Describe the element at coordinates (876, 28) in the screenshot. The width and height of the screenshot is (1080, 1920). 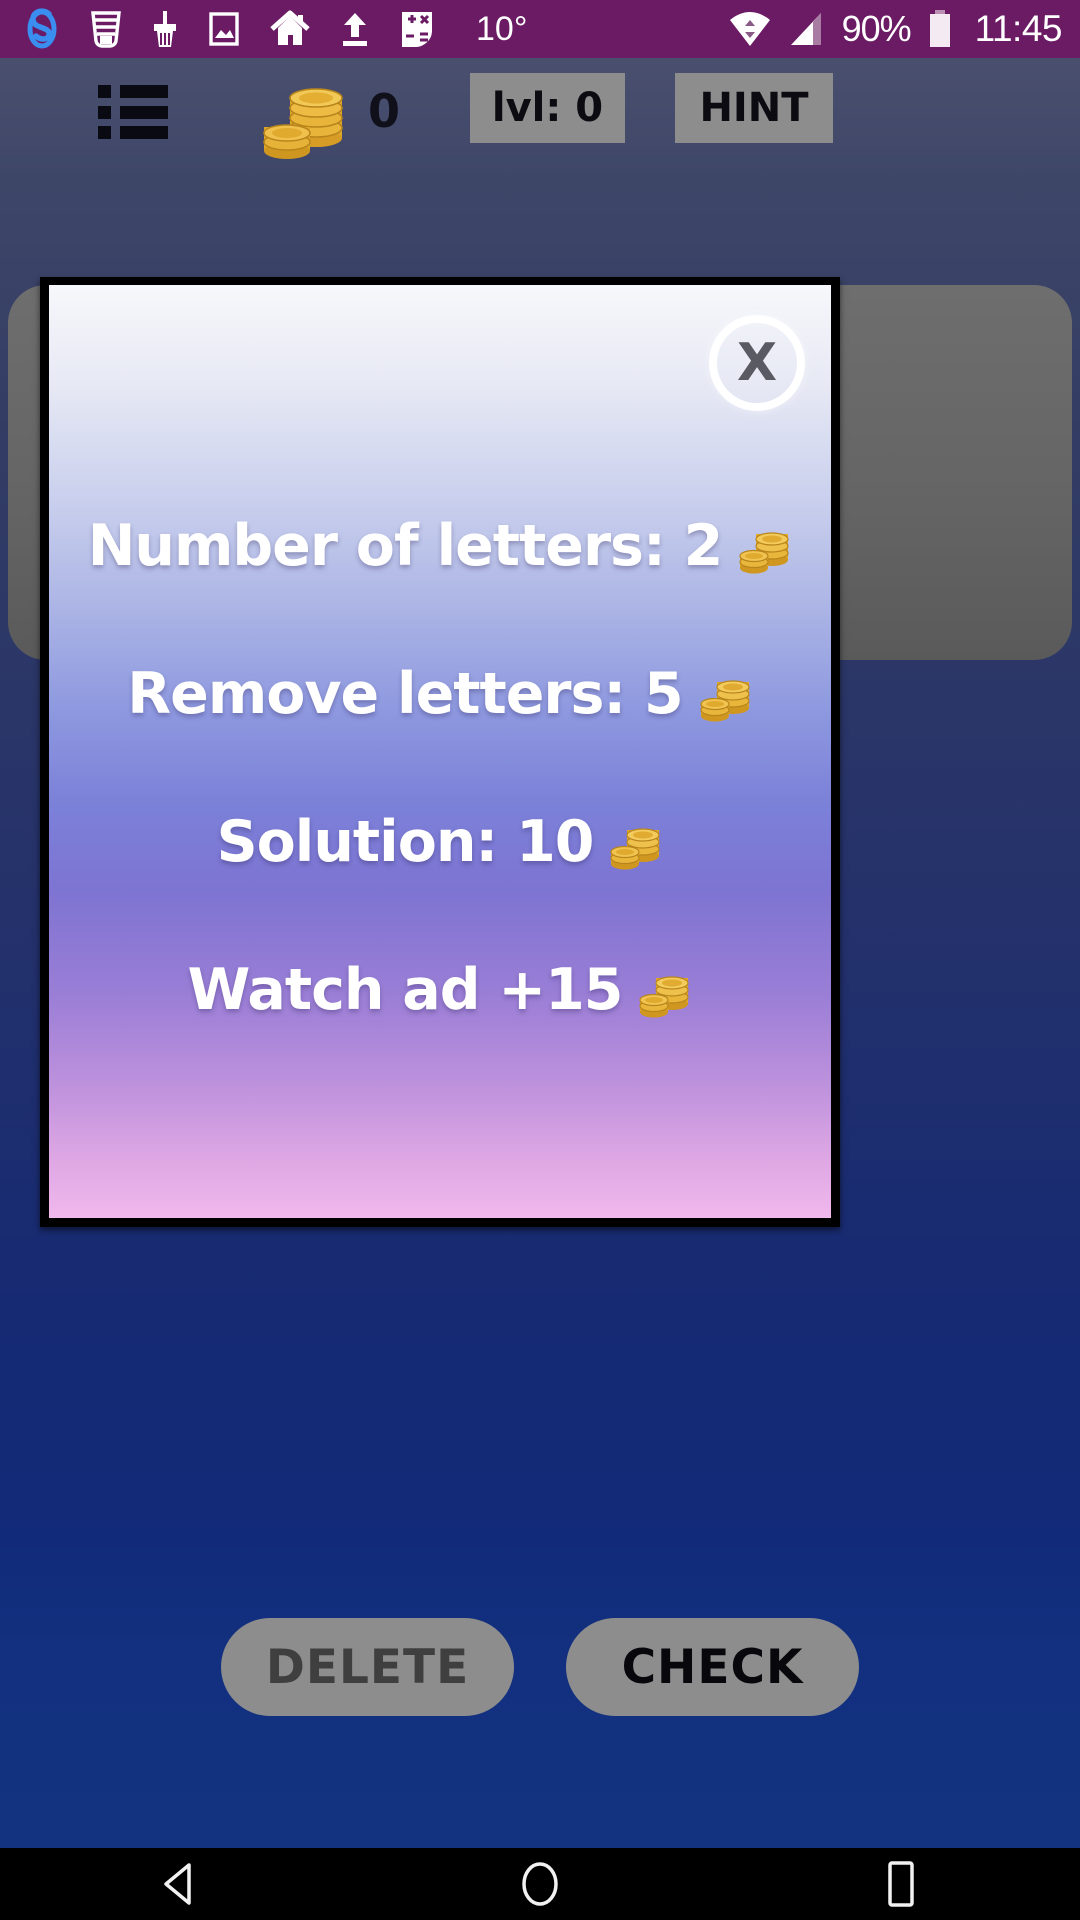
I see `battery-percent-label: 90%` at that location.